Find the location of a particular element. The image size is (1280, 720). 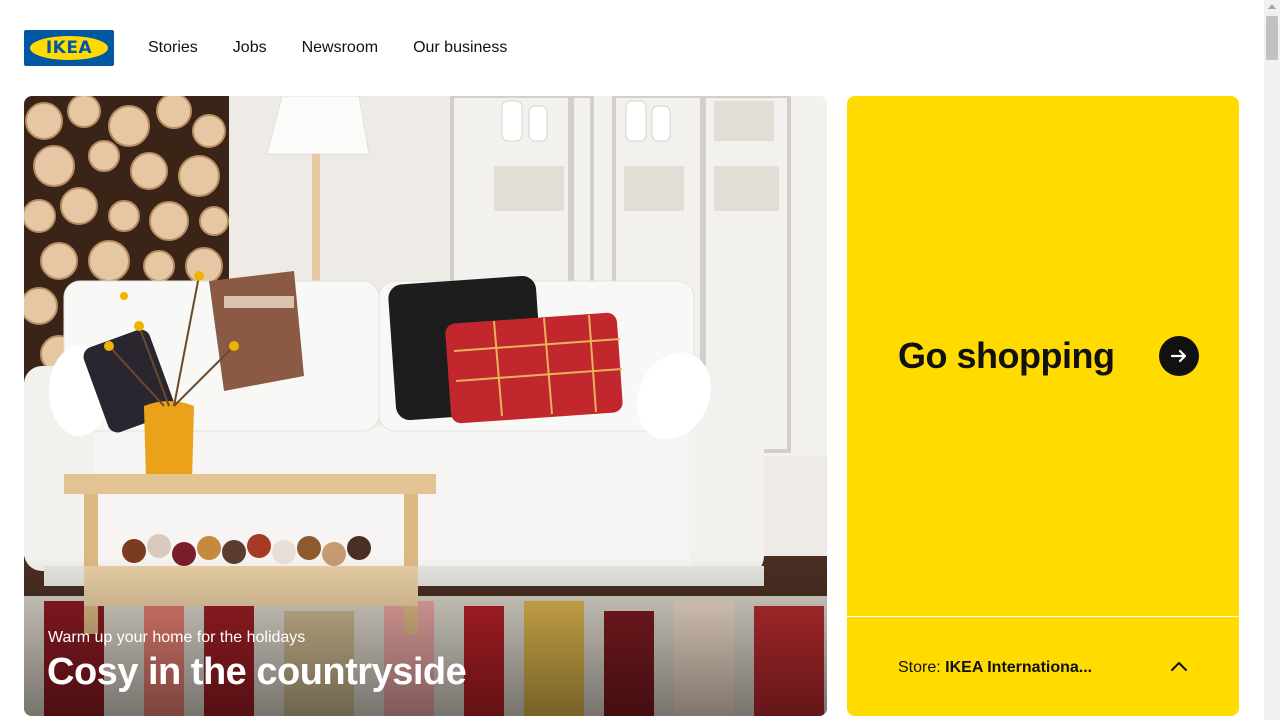

hero-subtitle: Warm up your home for the holidays is located at coordinates (177, 637).